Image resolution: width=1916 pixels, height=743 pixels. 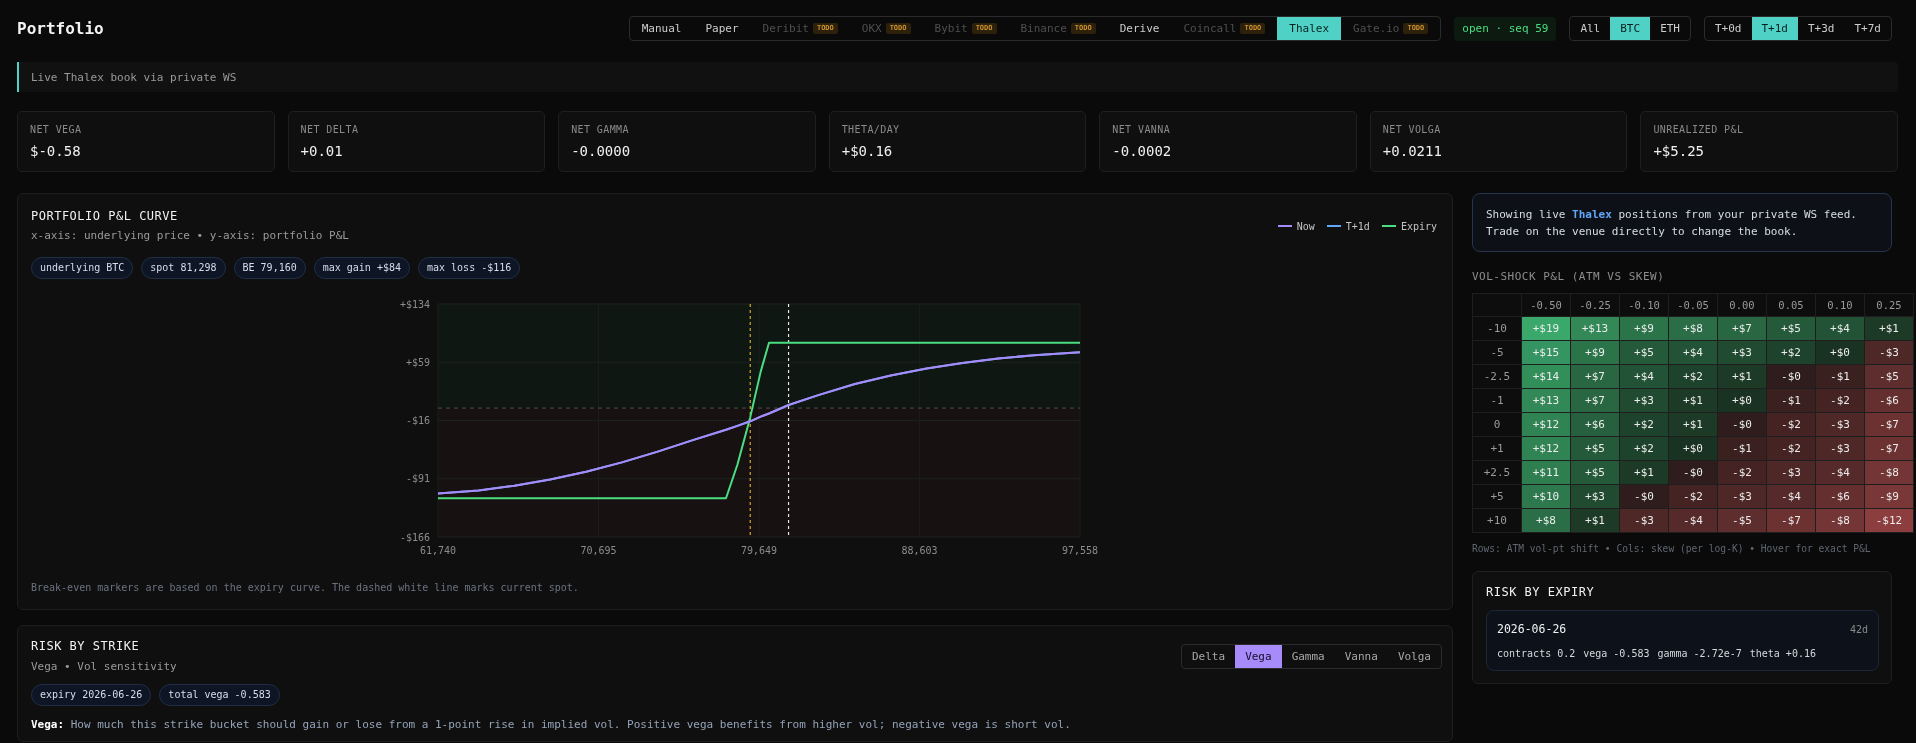 I want to click on row-header: 0, so click(x=1497, y=424).